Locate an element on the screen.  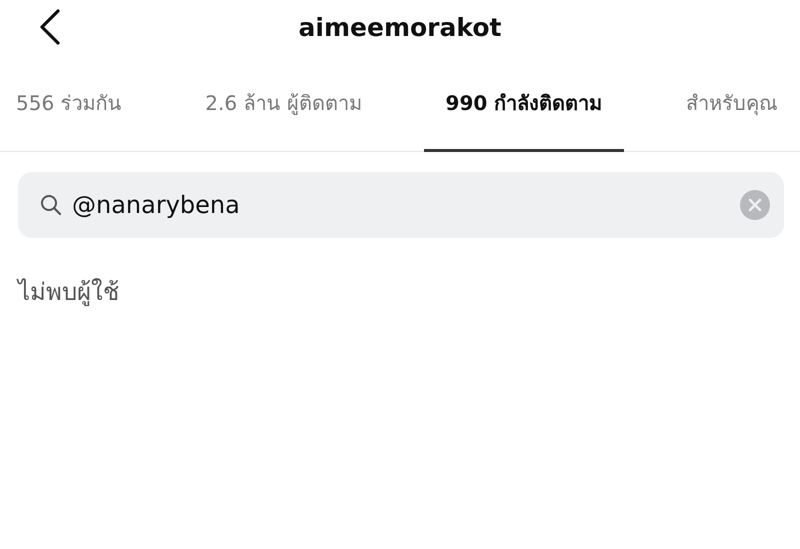
tab: 2.6 ล้าน ผู้ติดตาม is located at coordinates (283, 104).